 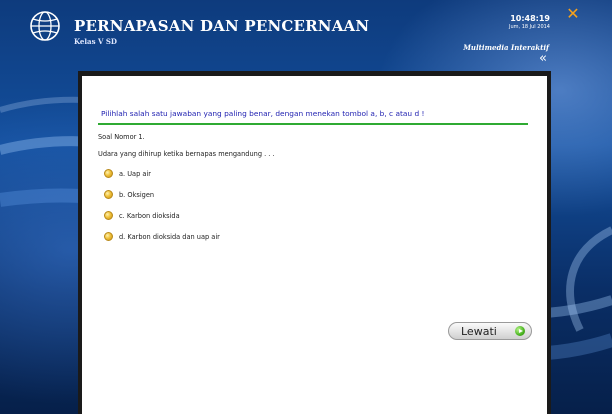 I want to click on option-c: c. Karbon dioksida, so click(x=162, y=215).